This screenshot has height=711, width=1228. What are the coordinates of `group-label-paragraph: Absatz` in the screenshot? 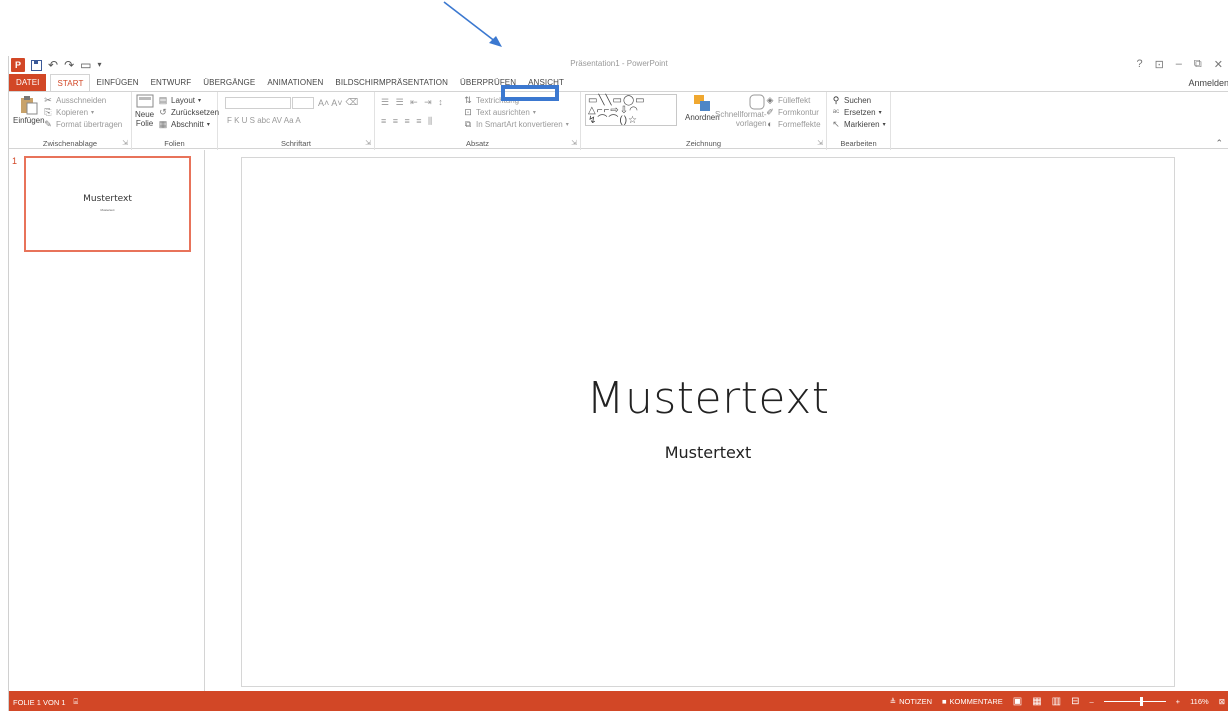 It's located at (477, 143).